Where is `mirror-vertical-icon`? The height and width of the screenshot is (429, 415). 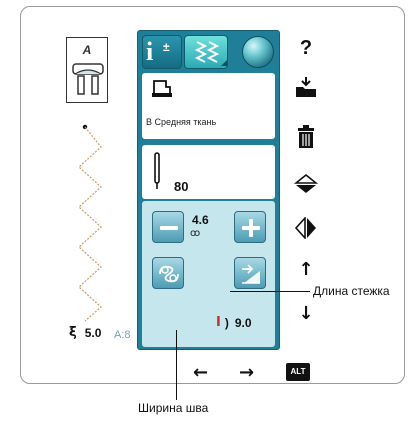
mirror-vertical-icon is located at coordinates (306, 186).